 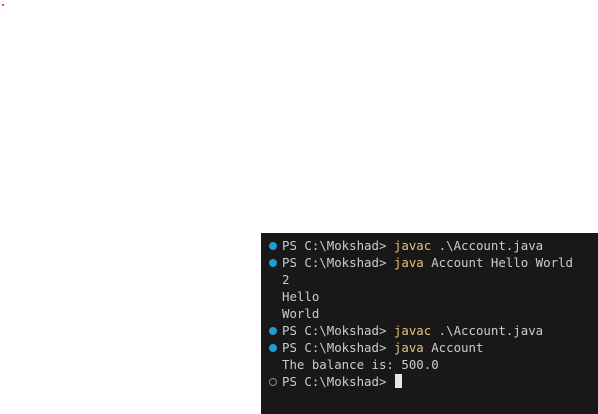 I want to click on terminal-output-line: The balance is: 500.0, so click(x=429, y=364).